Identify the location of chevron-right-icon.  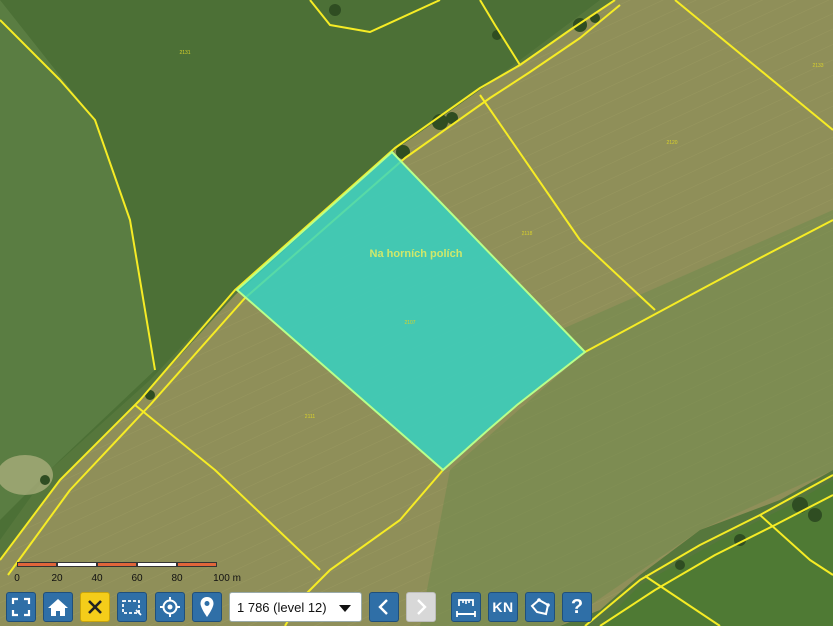
(422, 607).